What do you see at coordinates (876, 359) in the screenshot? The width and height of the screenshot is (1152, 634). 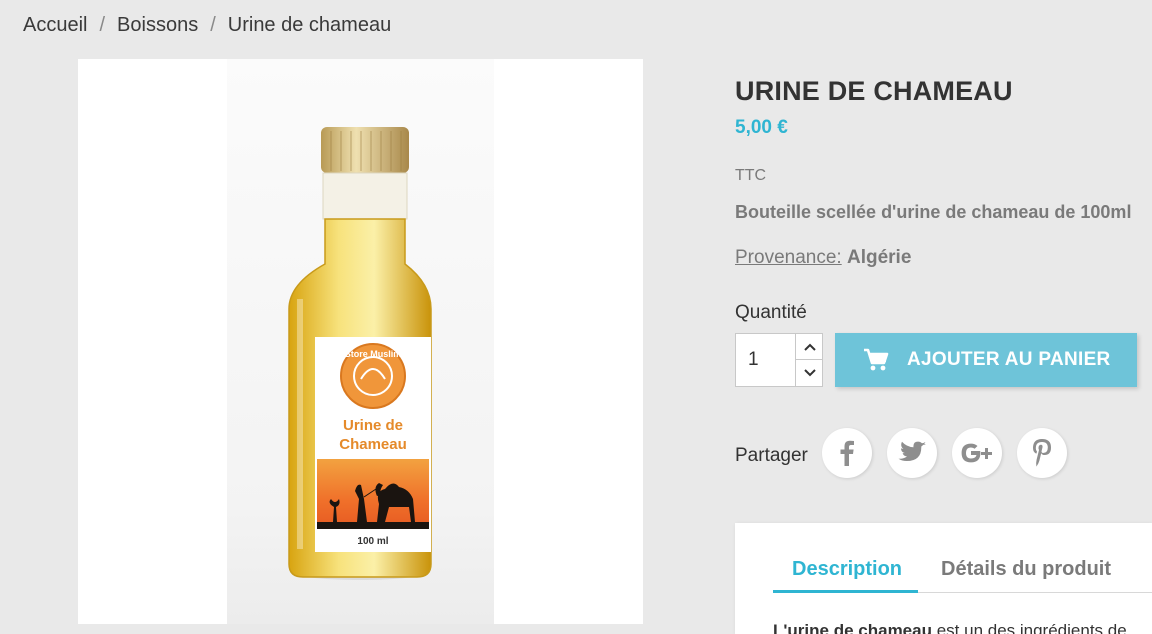 I see `cart-icon` at bounding box center [876, 359].